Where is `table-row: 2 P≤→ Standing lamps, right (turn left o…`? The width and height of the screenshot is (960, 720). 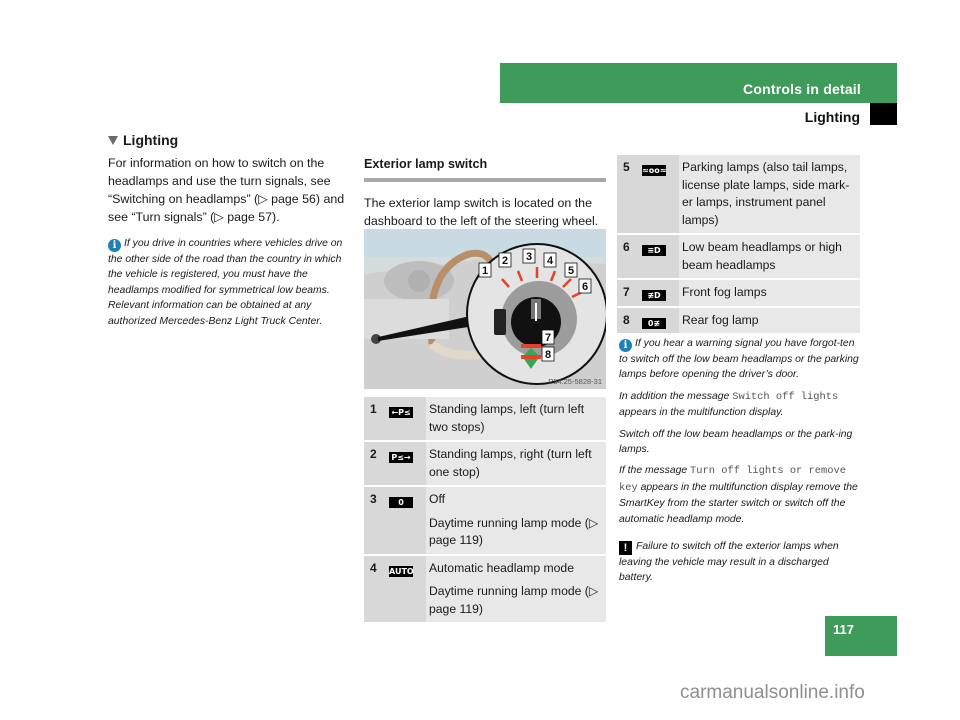
table-row: 2 P≤→ Standing lamps, right (turn left o… is located at coordinates (485, 464).